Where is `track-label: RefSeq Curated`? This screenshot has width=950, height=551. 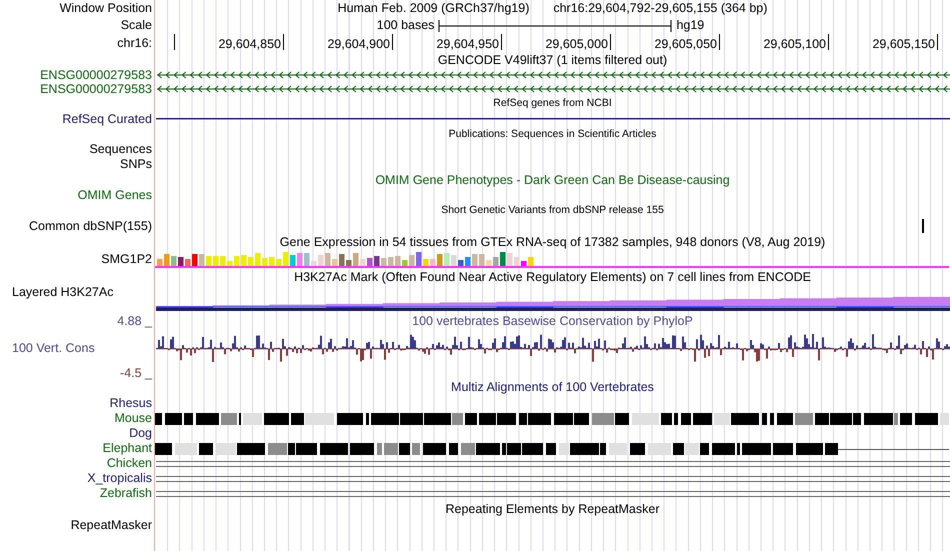 track-label: RefSeq Curated is located at coordinates (107, 119).